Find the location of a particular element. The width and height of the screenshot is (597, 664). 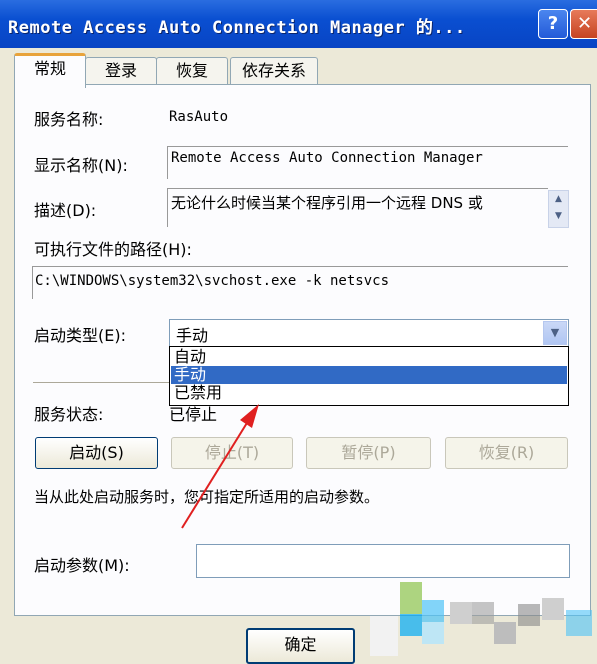

description-scrollbar: ▲ ▼ is located at coordinates (558, 209).